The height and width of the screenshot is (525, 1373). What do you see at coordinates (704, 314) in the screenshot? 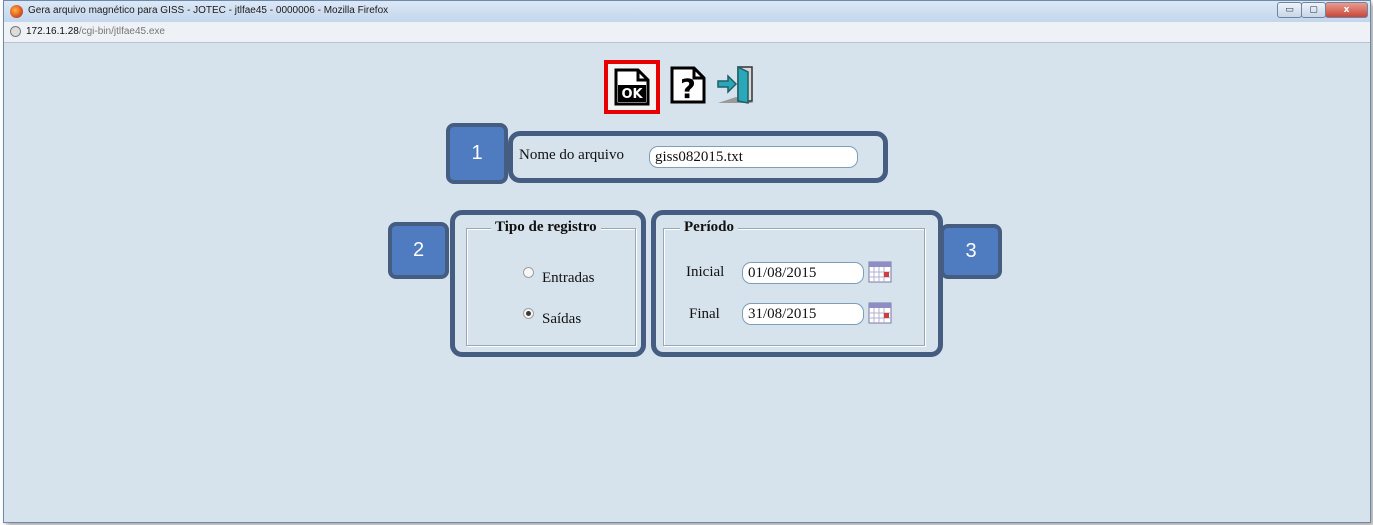
I see `final-label: Final` at bounding box center [704, 314].